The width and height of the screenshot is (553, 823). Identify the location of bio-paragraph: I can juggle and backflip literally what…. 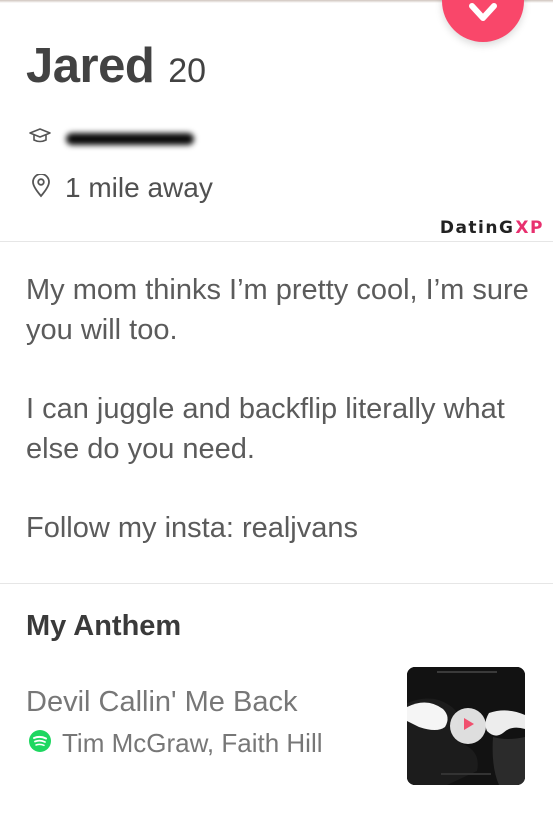
(265, 429).